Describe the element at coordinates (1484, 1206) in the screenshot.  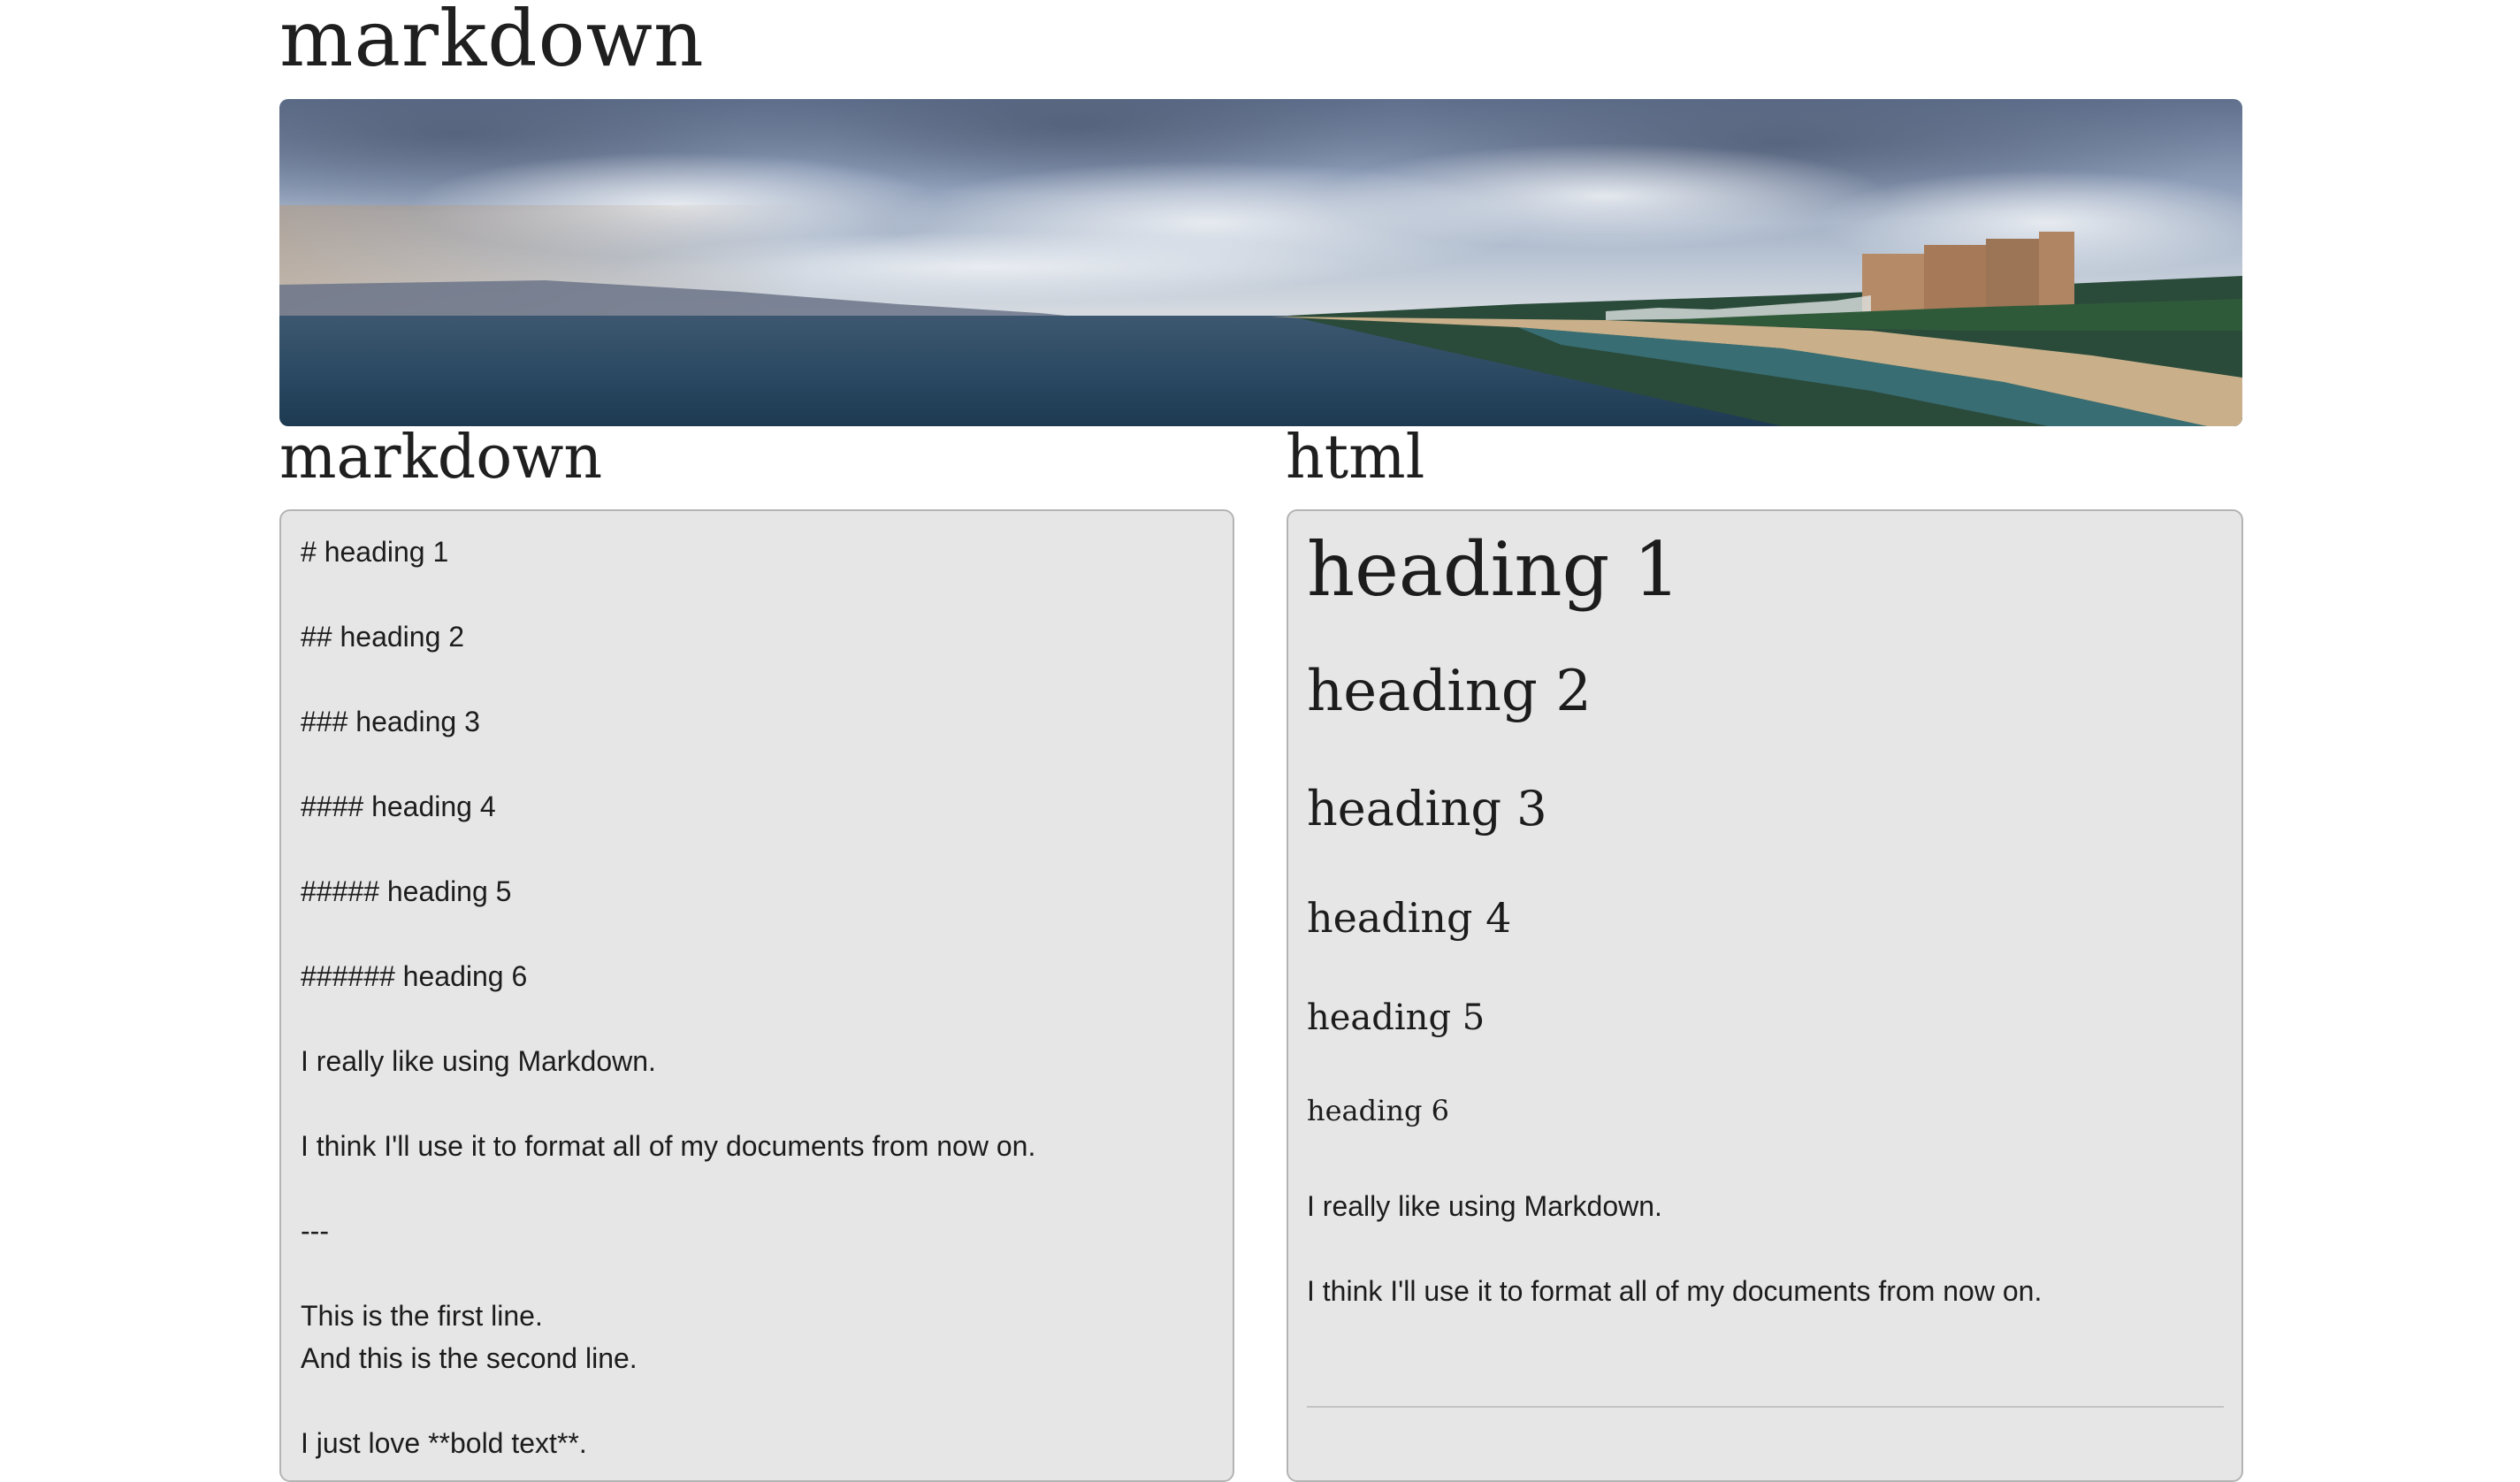
I see `preview-paragraph: I really like using Markdown.` at that location.